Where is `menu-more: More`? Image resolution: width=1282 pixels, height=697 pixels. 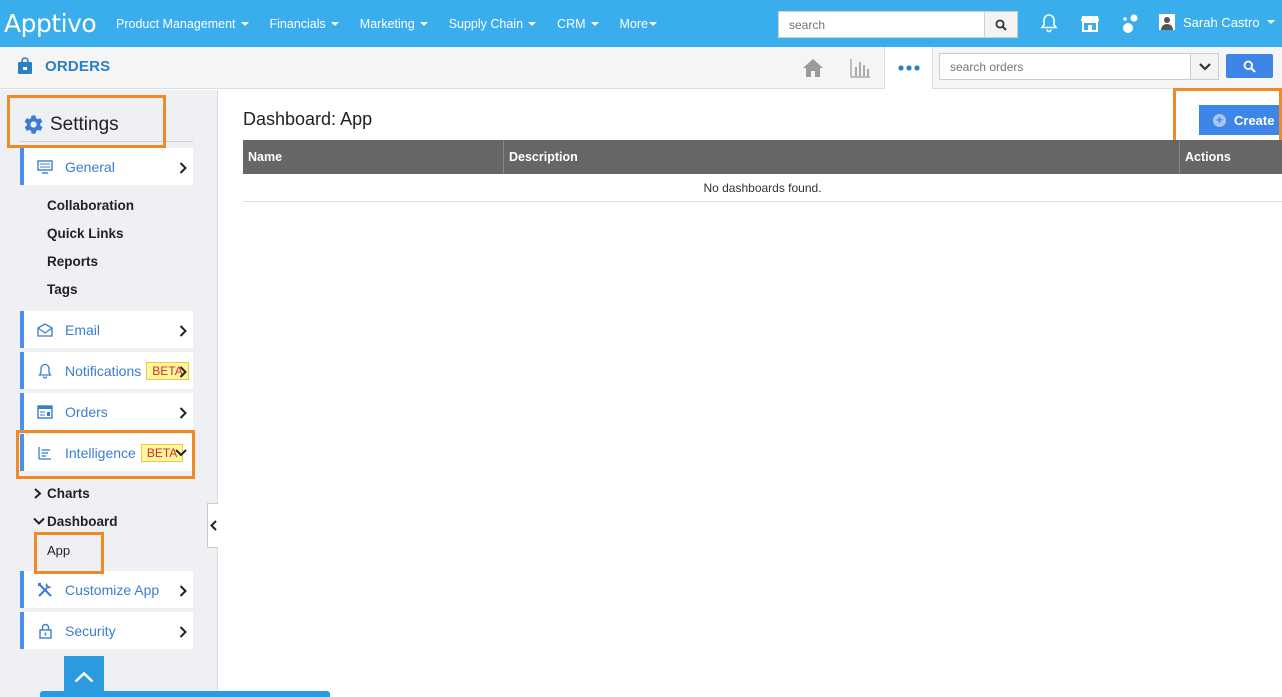 menu-more: More is located at coordinates (638, 24).